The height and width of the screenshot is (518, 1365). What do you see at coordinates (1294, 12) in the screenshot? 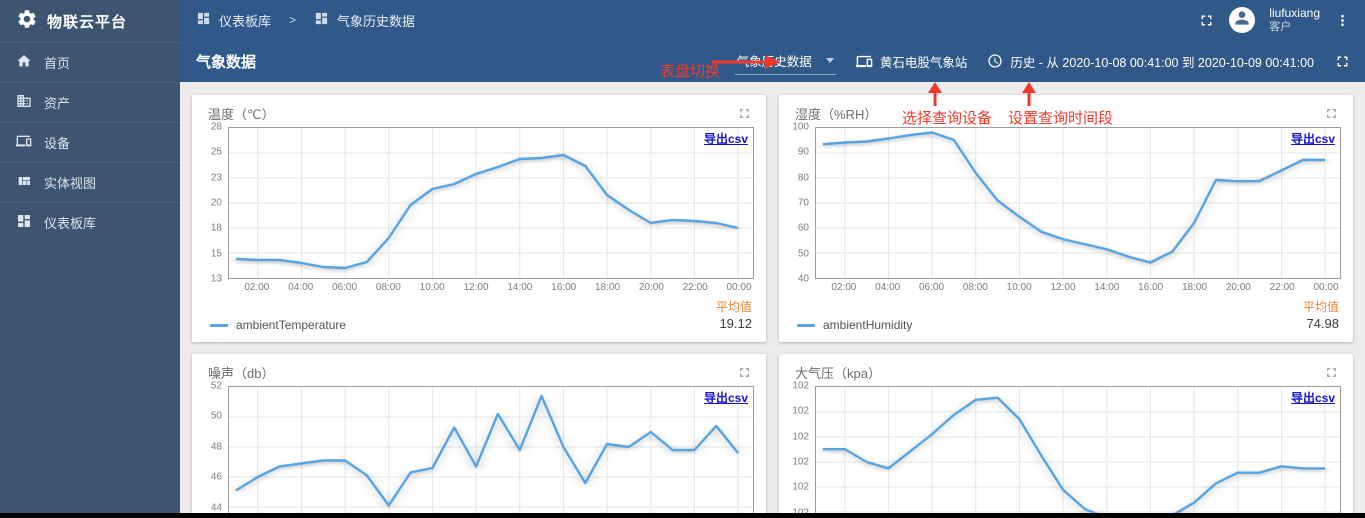
I see `user-name: liufuxiang` at bounding box center [1294, 12].